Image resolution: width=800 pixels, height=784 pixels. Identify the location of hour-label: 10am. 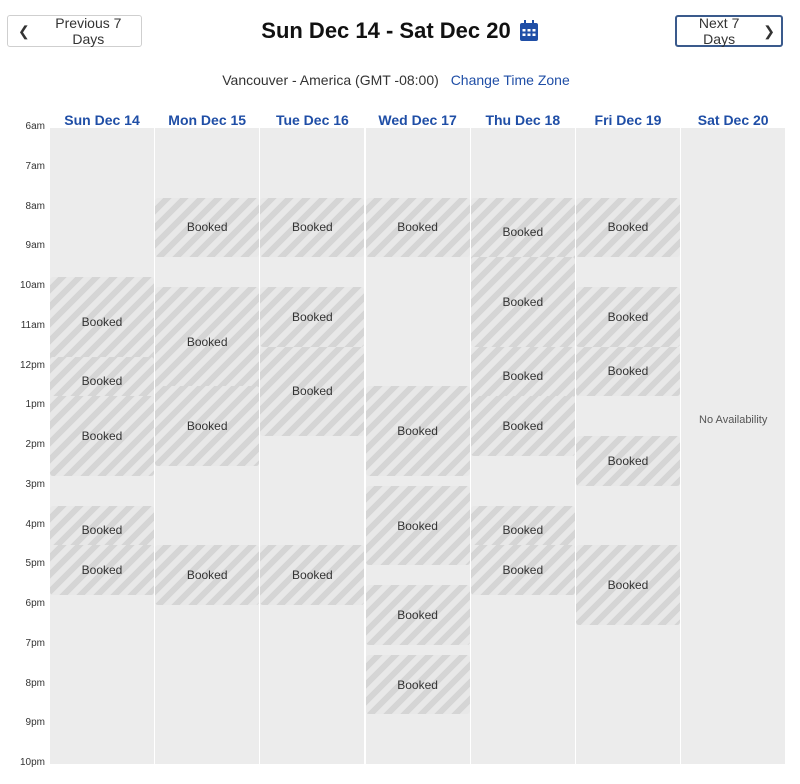
(32, 285).